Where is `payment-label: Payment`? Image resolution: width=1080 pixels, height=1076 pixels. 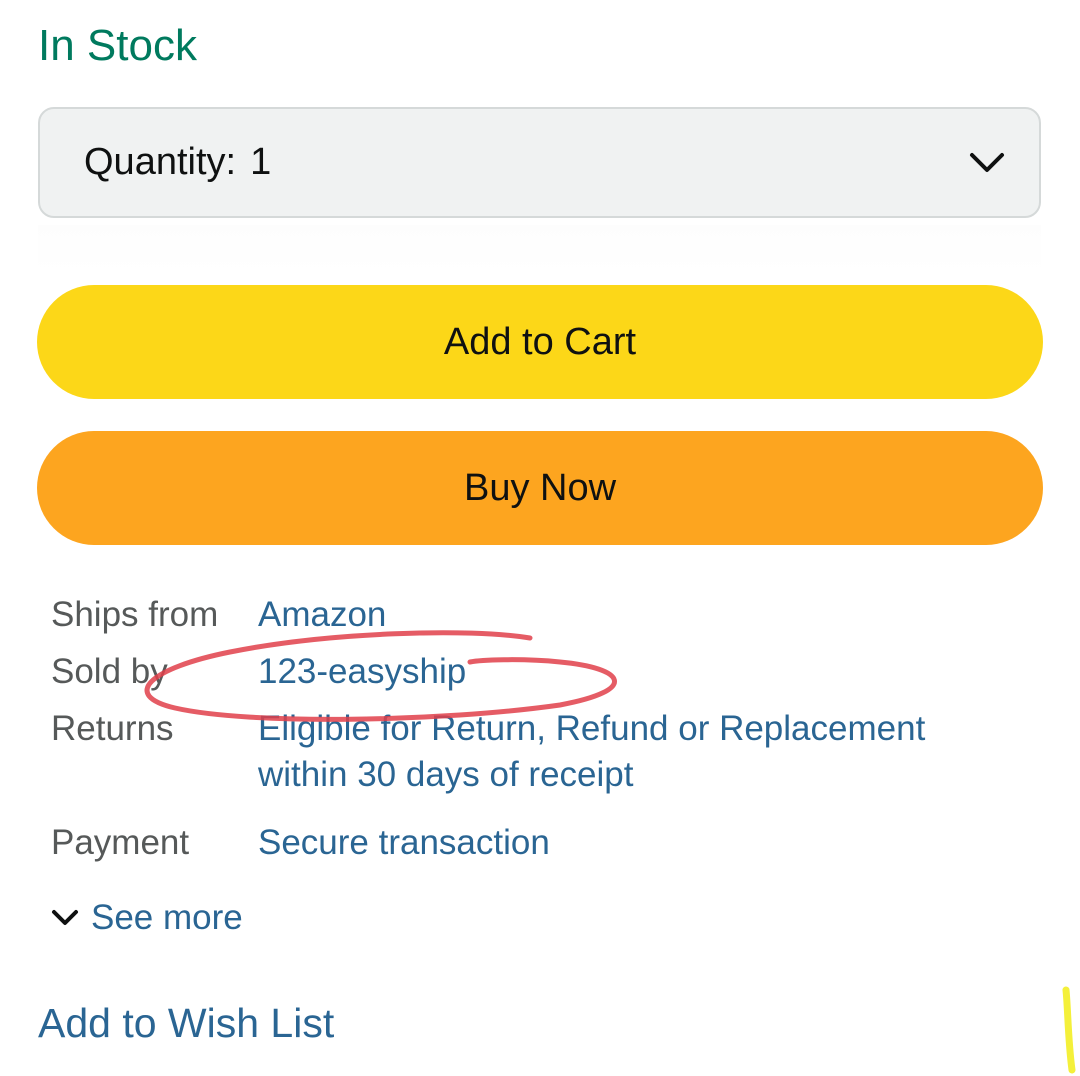 payment-label: Payment is located at coordinates (120, 842).